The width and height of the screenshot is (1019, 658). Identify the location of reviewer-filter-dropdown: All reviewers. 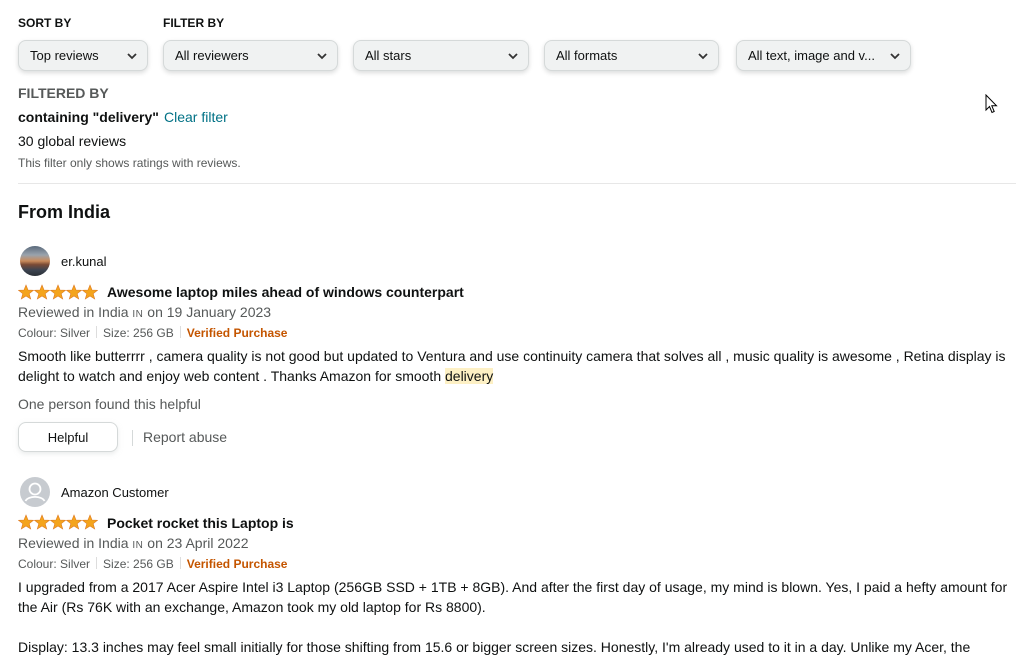
(250, 55).